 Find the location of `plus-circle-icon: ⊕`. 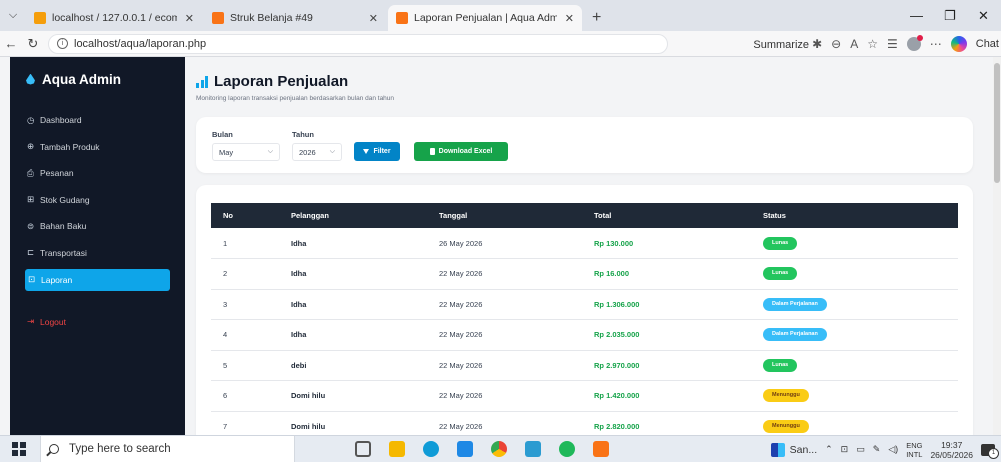

plus-circle-icon: ⊕ is located at coordinates (31, 146).